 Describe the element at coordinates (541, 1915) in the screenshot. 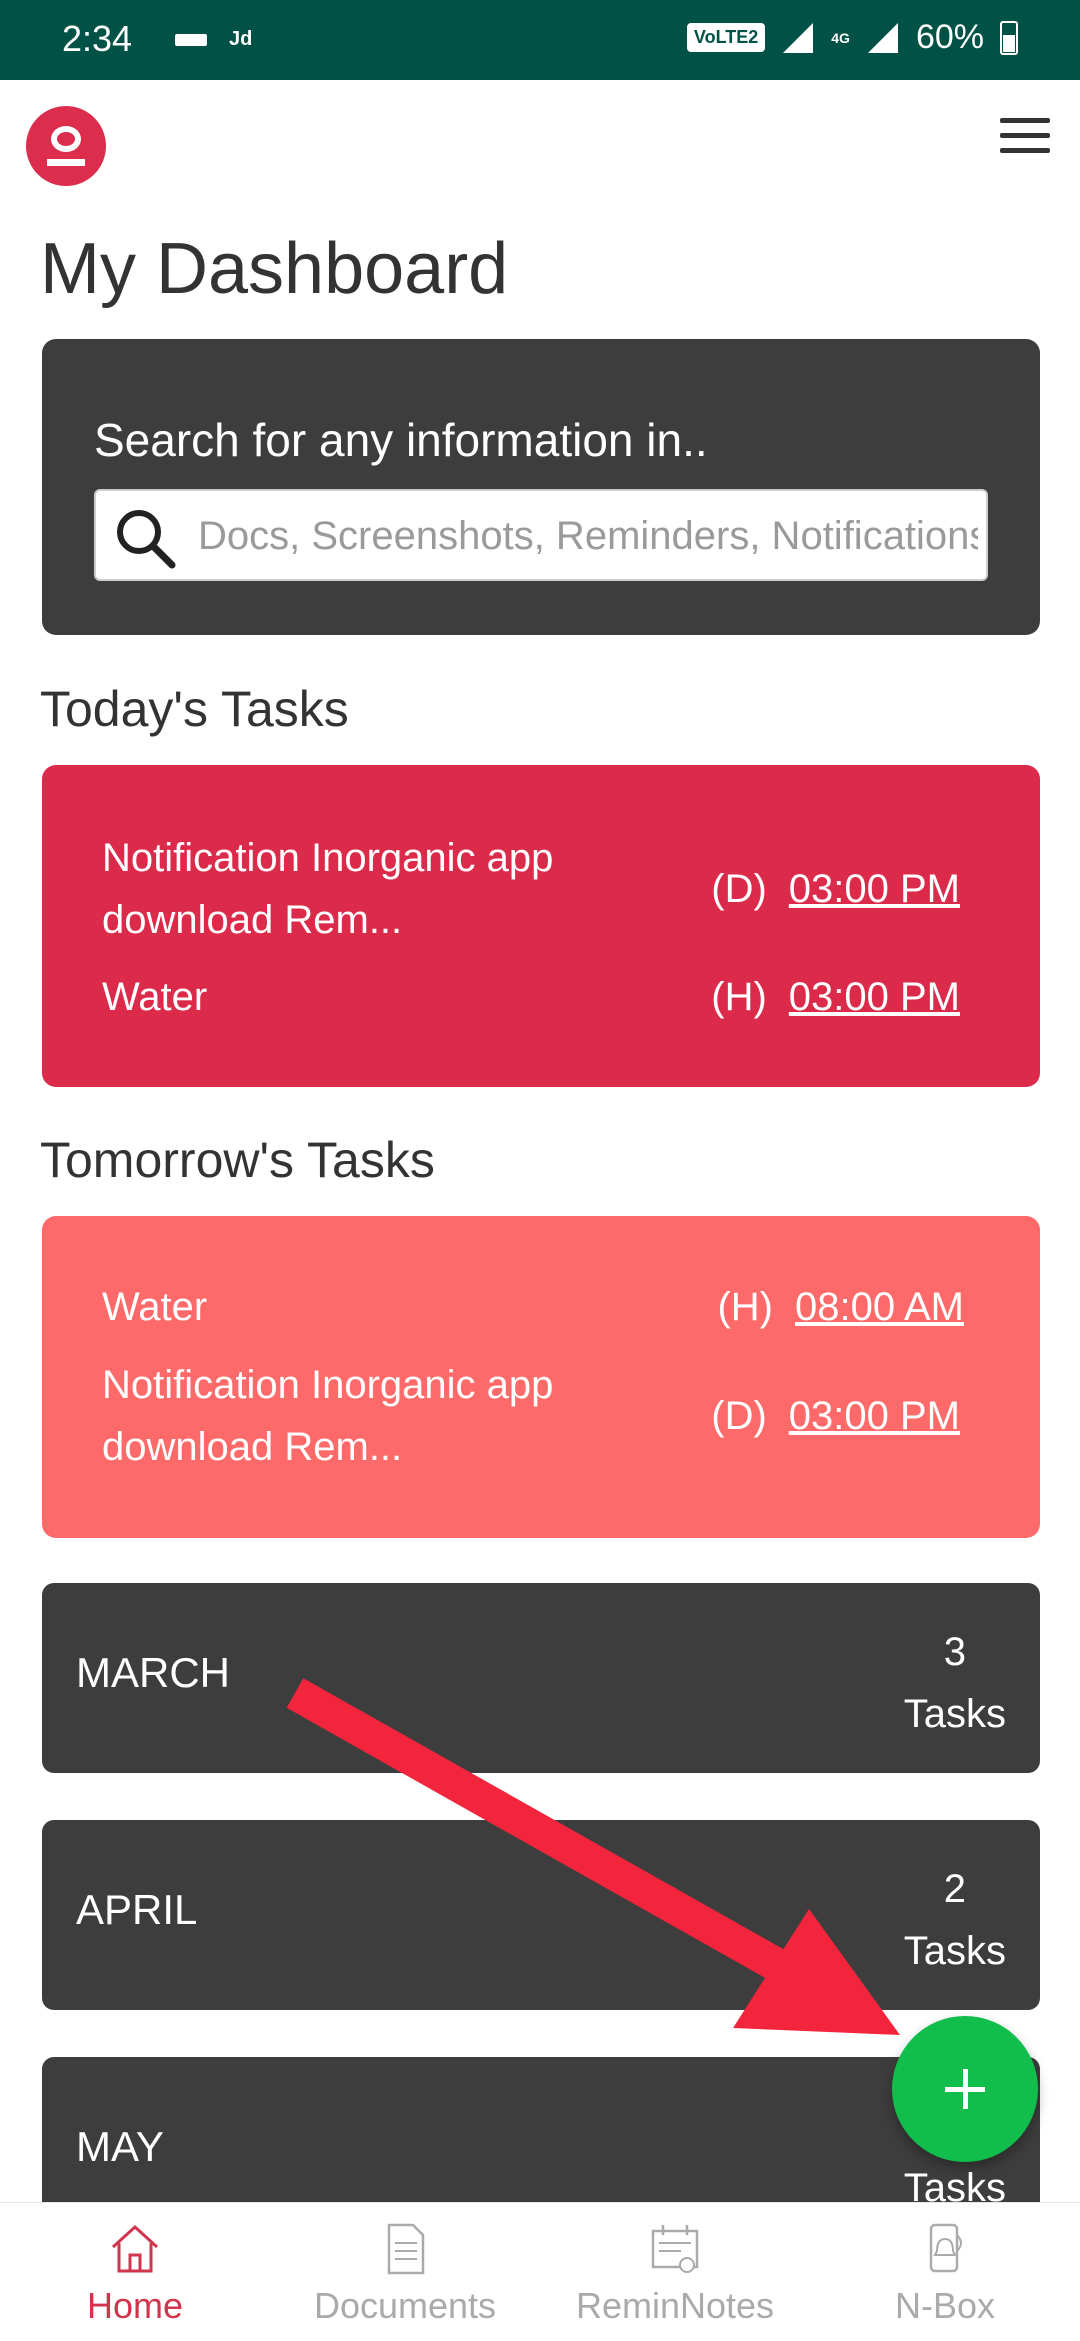

I see `month-card-april: APRIL 2 Tasks` at that location.